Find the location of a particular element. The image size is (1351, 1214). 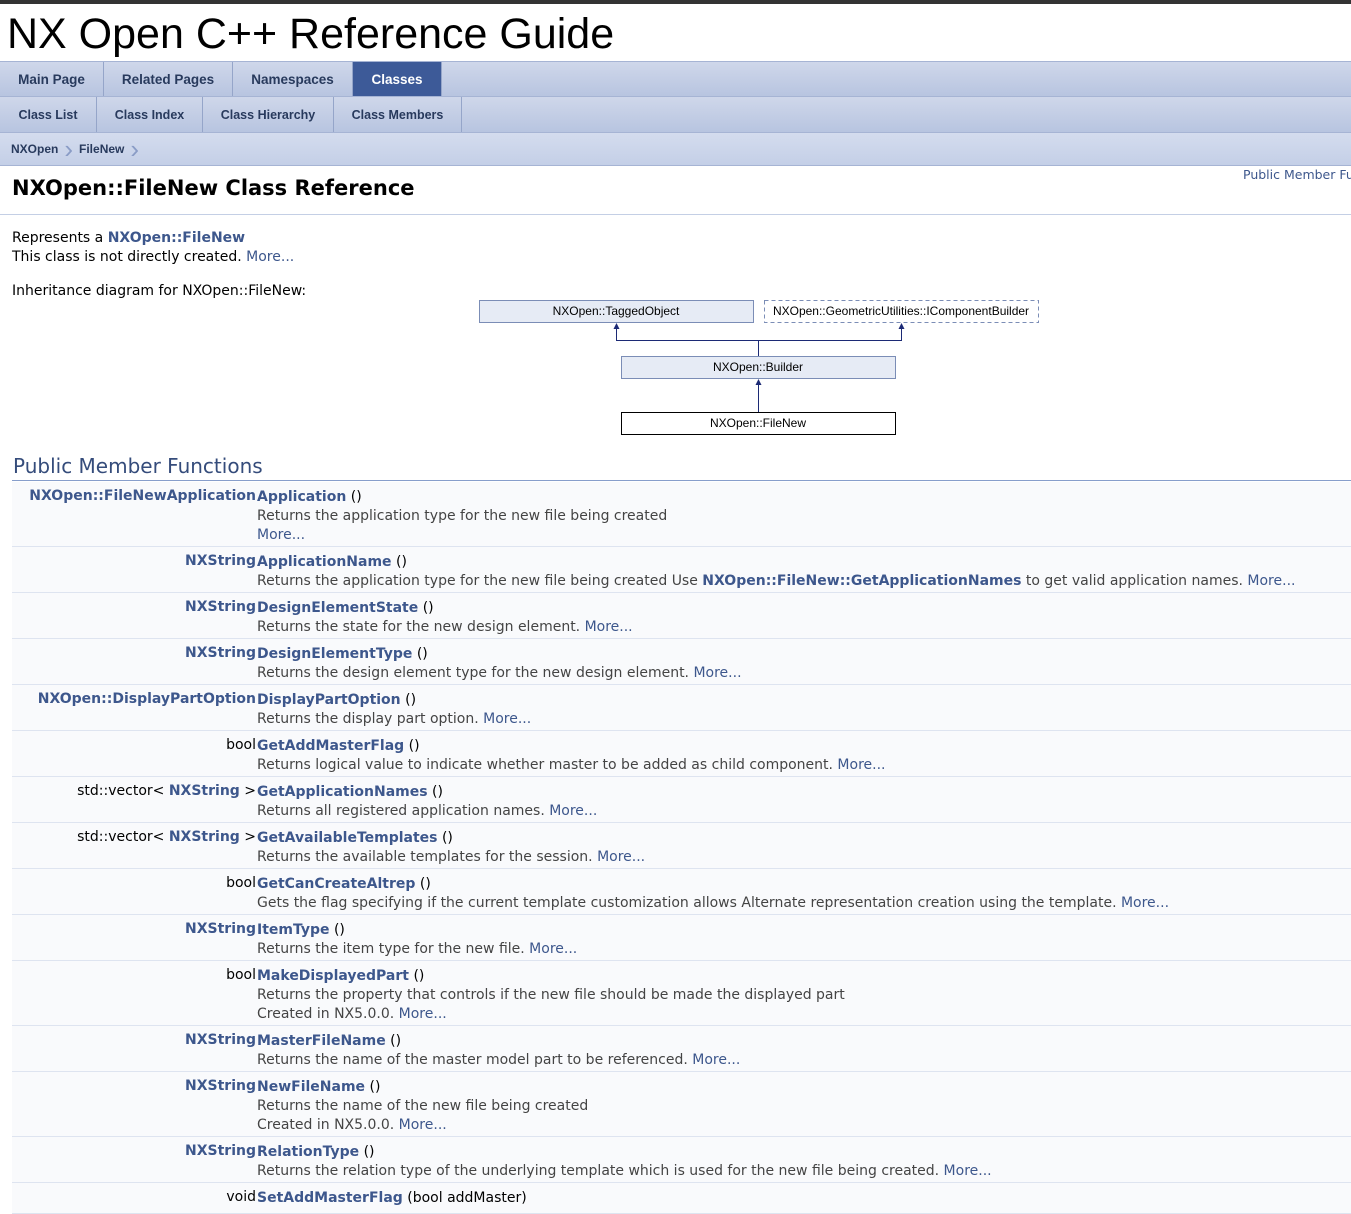

breadcrumb-item-filenew: FileNew › is located at coordinates (112, 149).